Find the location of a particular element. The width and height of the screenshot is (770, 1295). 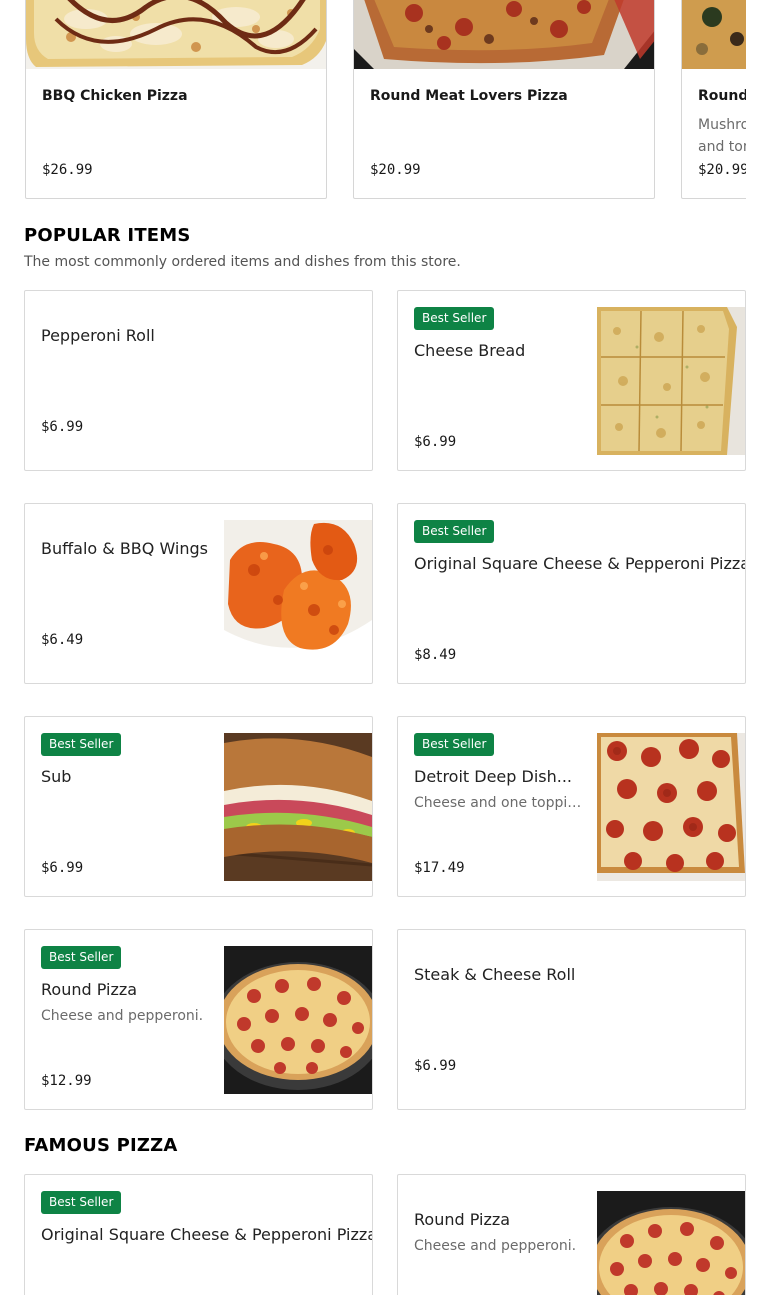

carousel-item-name: BBQ Chicken Pizza is located at coordinates (115, 96).